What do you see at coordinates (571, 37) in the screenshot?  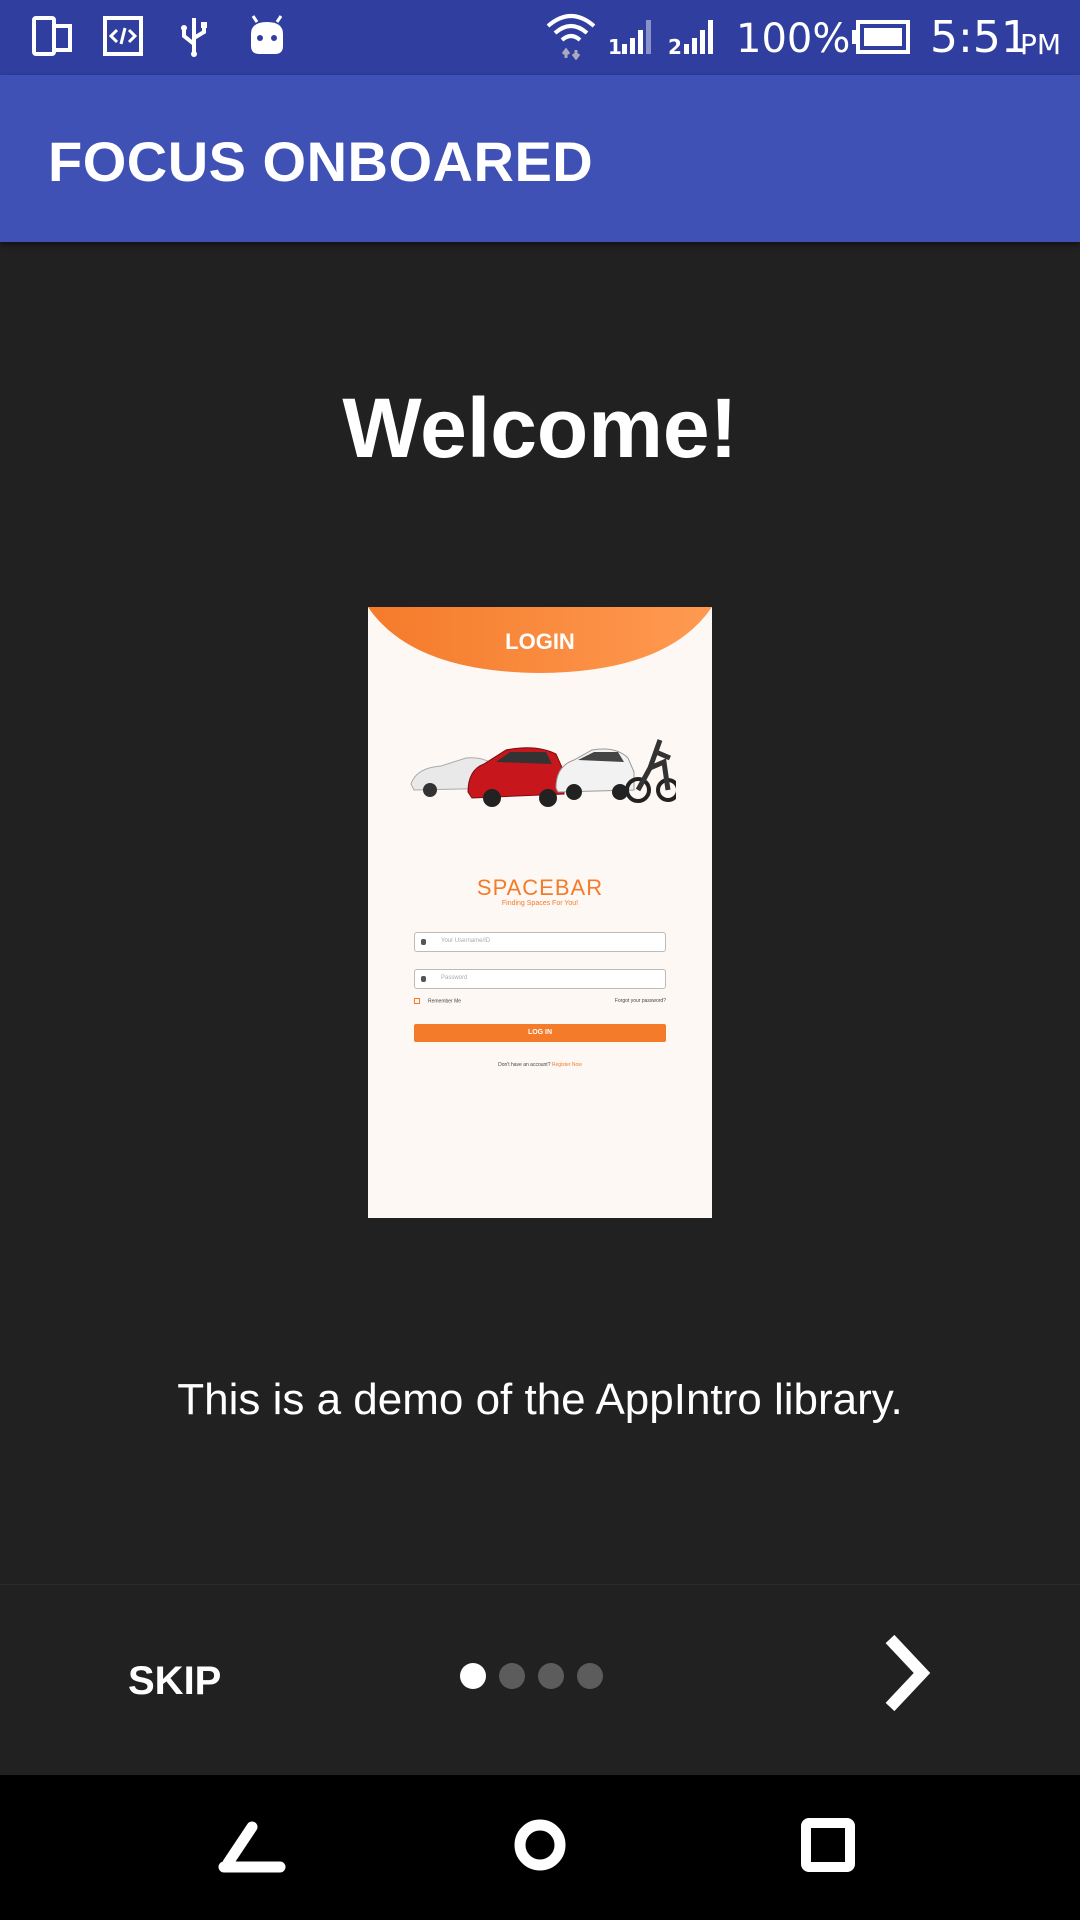 I see `wifi-icon` at bounding box center [571, 37].